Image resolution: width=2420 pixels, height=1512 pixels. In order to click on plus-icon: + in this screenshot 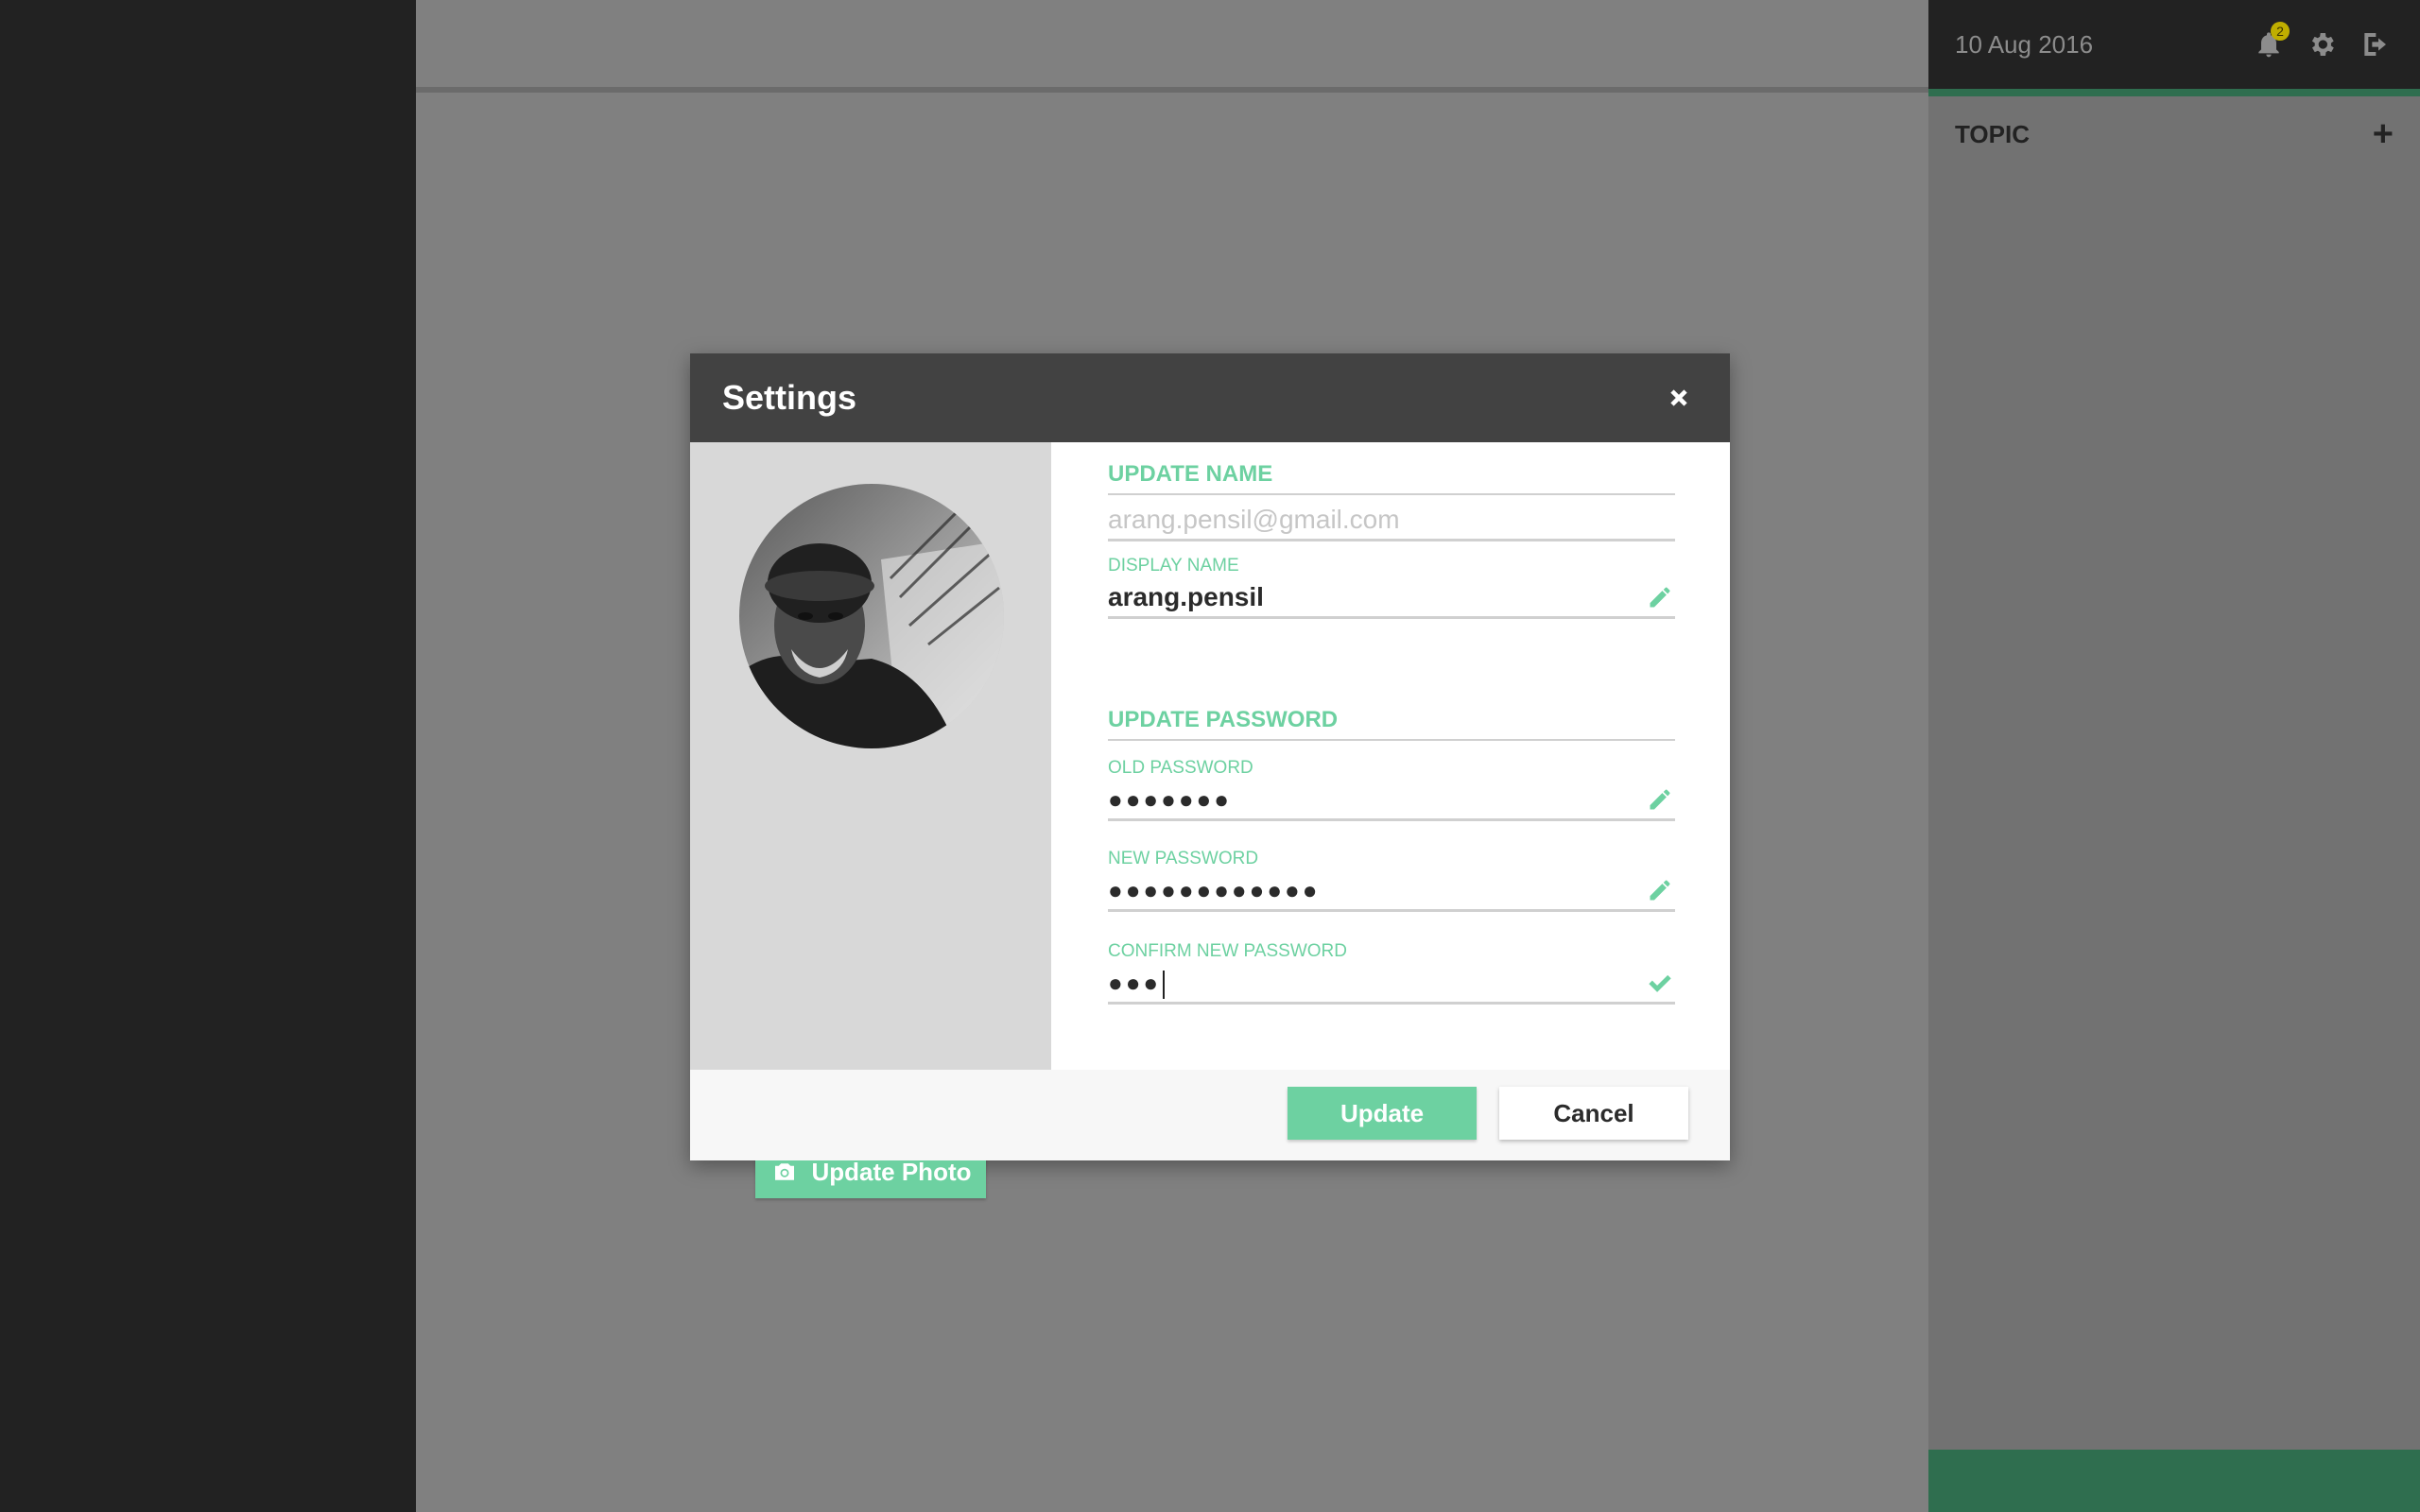, I will do `click(2383, 134)`.